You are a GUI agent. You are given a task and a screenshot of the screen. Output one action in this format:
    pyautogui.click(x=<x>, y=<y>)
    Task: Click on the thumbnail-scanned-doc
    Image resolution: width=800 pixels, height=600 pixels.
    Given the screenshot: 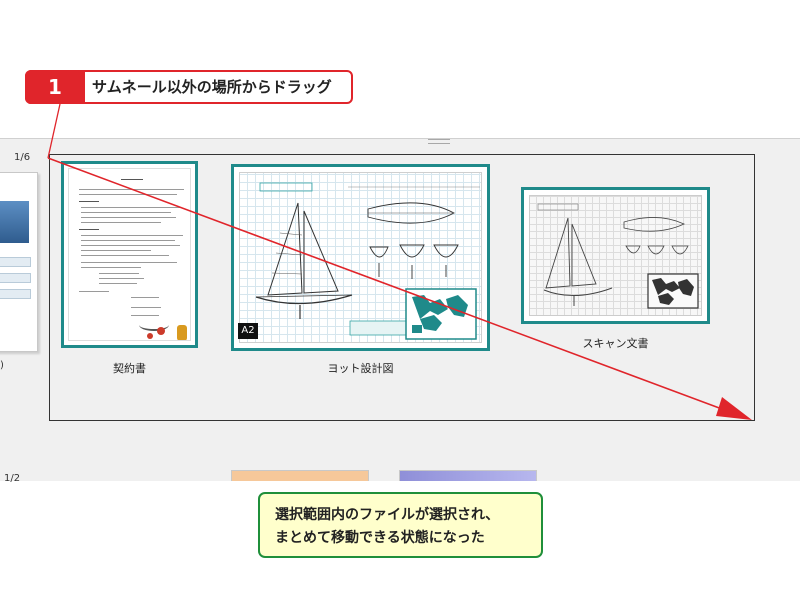 What is the action you would take?
    pyautogui.click(x=615, y=255)
    